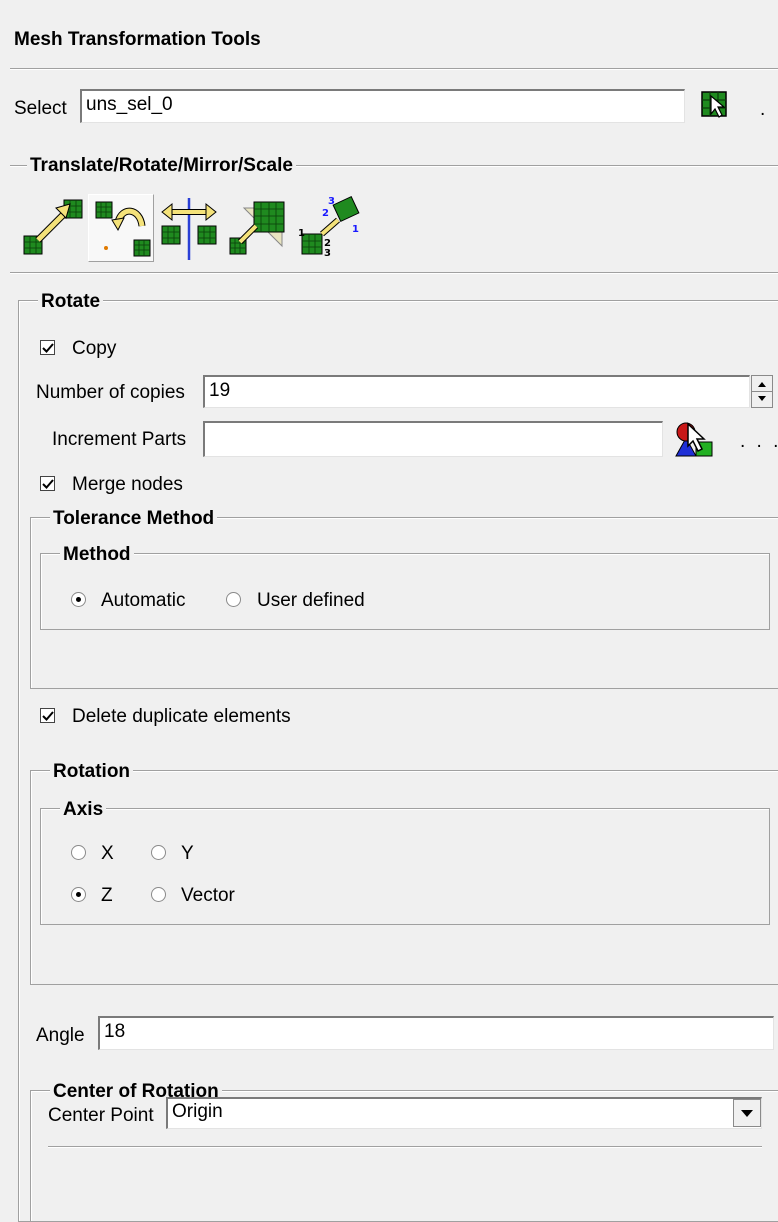 The height and width of the screenshot is (1222, 778). I want to click on number-of-copies-stepper, so click(762, 391).